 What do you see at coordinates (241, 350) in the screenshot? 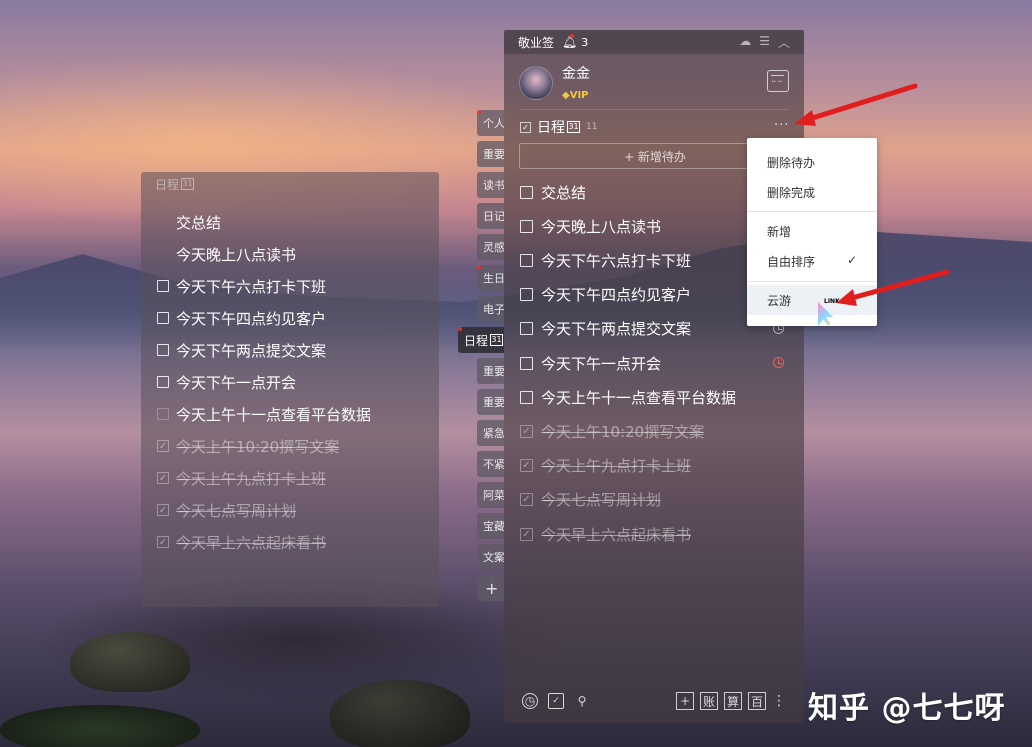
I see `list-item: 今天下午两点提交文案` at bounding box center [241, 350].